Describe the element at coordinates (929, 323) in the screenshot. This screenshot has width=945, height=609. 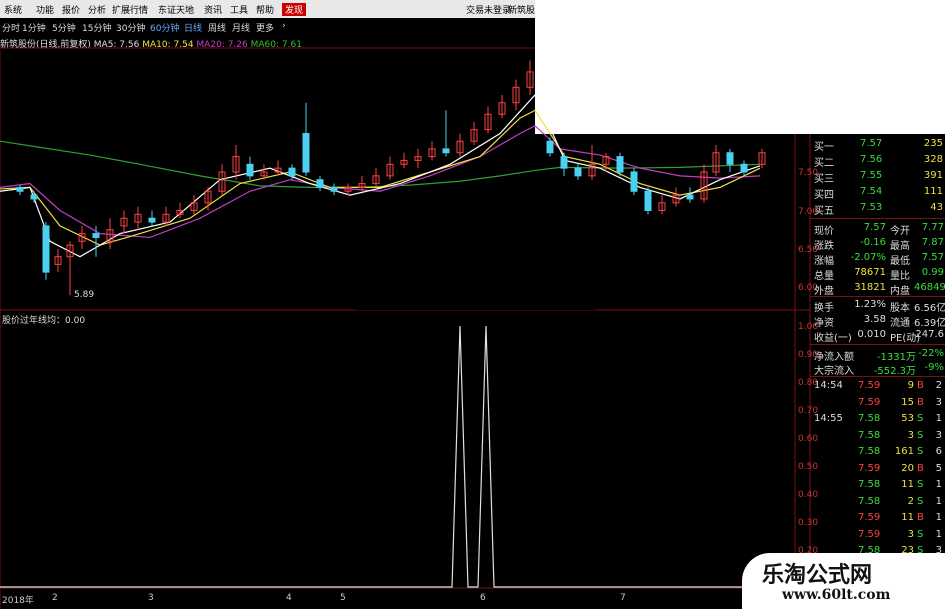
I see `fin-stat-value: 6.39亿` at that location.